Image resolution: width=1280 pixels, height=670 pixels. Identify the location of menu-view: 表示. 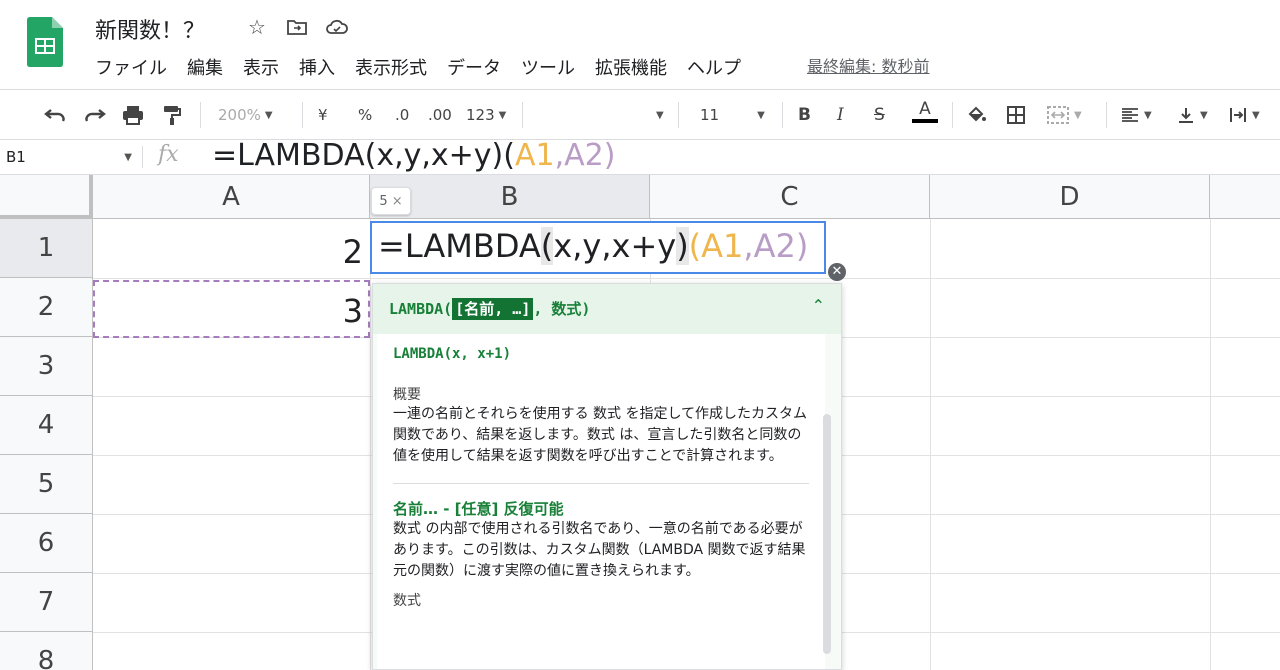
(261, 67).